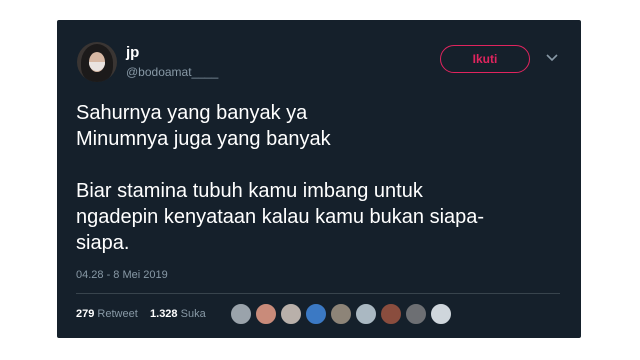  I want to click on like-label: Suka, so click(193, 314).